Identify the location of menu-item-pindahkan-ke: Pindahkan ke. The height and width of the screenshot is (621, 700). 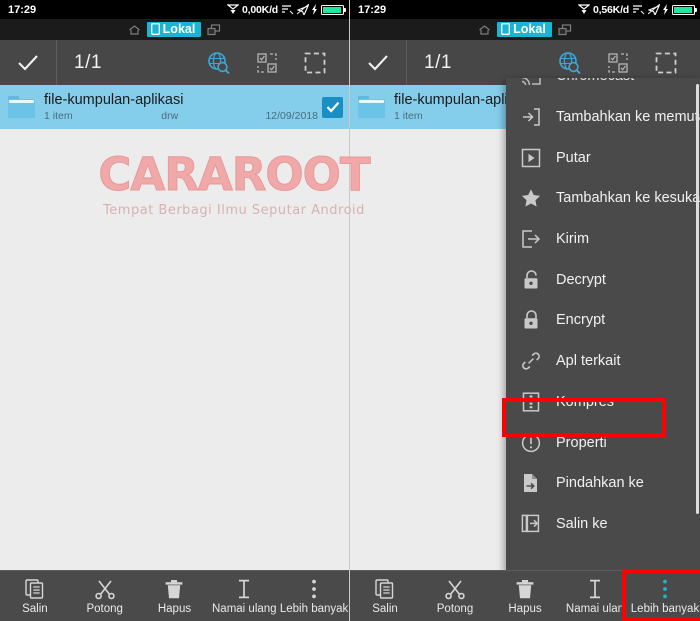
(603, 483).